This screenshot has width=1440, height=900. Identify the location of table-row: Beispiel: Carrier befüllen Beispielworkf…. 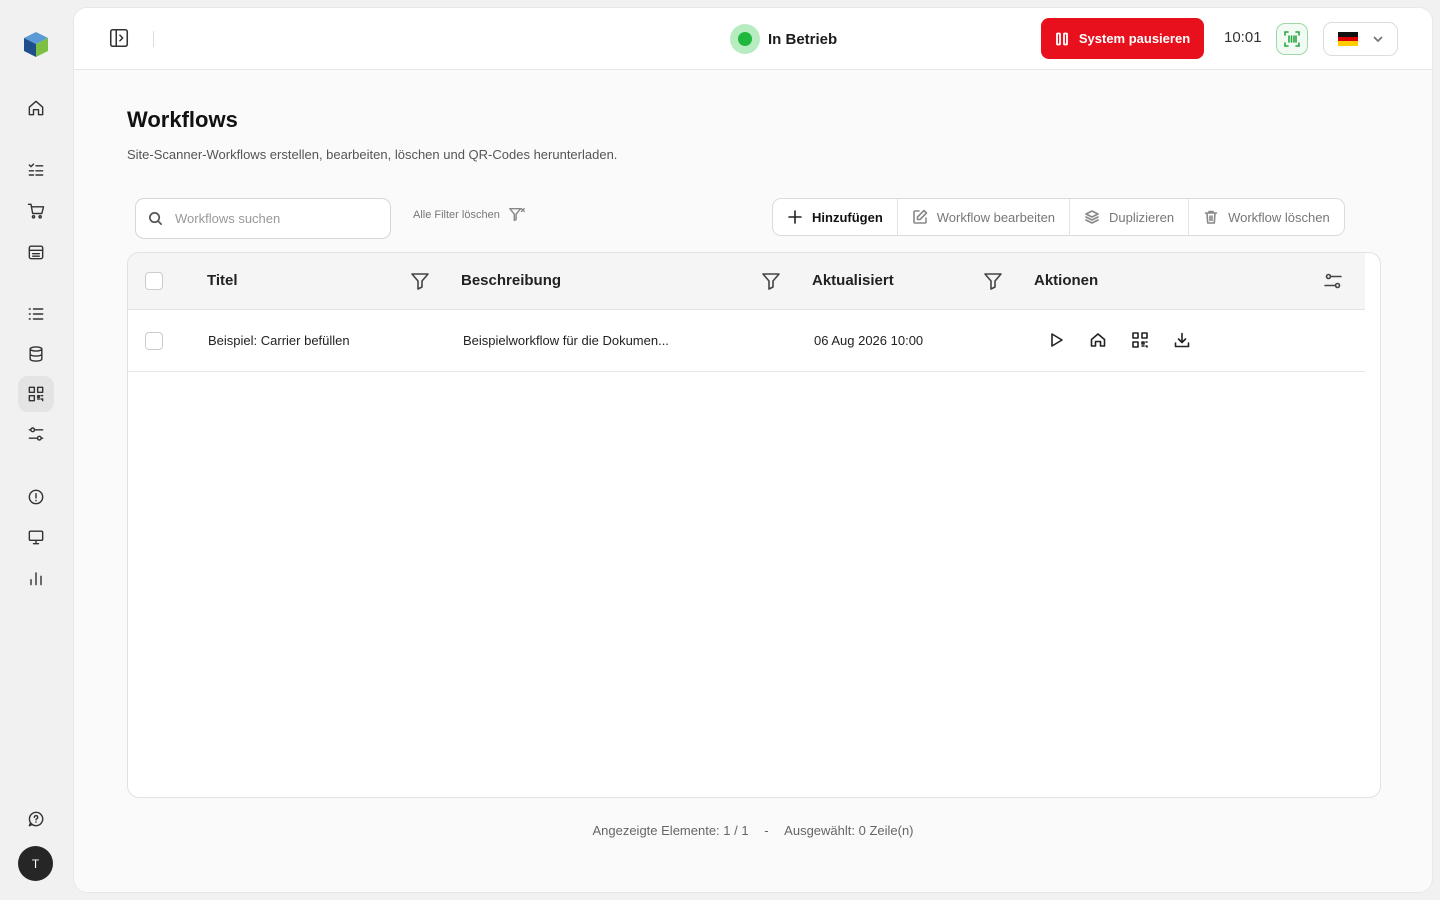
(746, 341).